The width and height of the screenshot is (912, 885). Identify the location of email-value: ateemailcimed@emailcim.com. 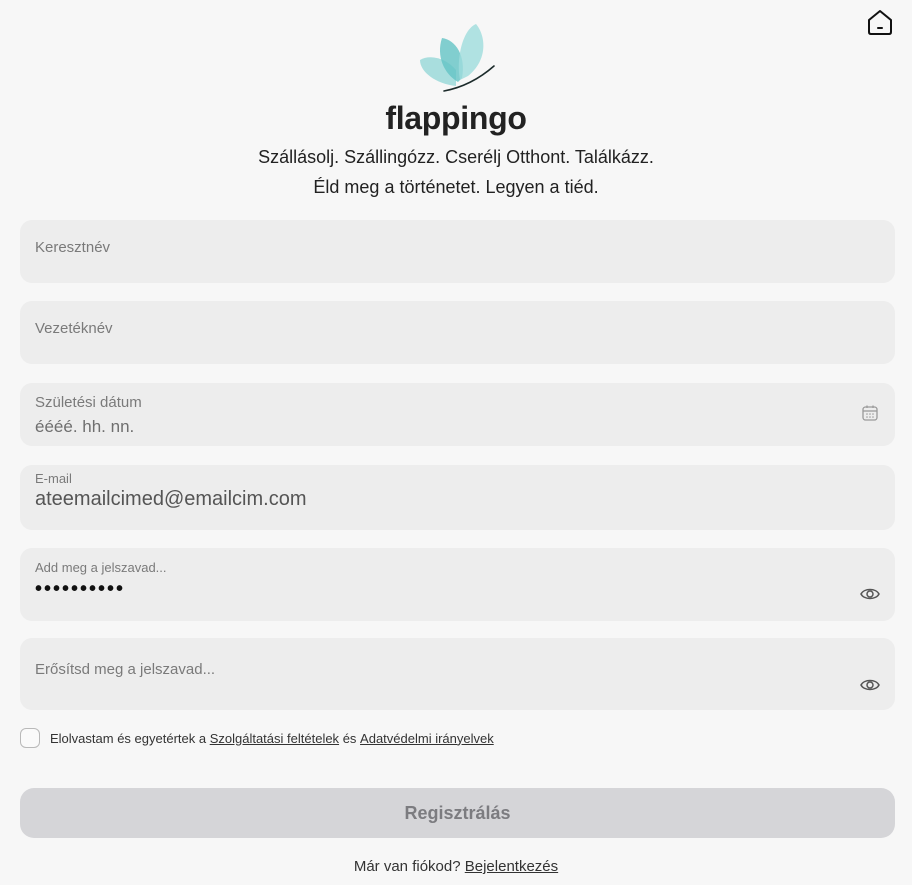
(171, 499).